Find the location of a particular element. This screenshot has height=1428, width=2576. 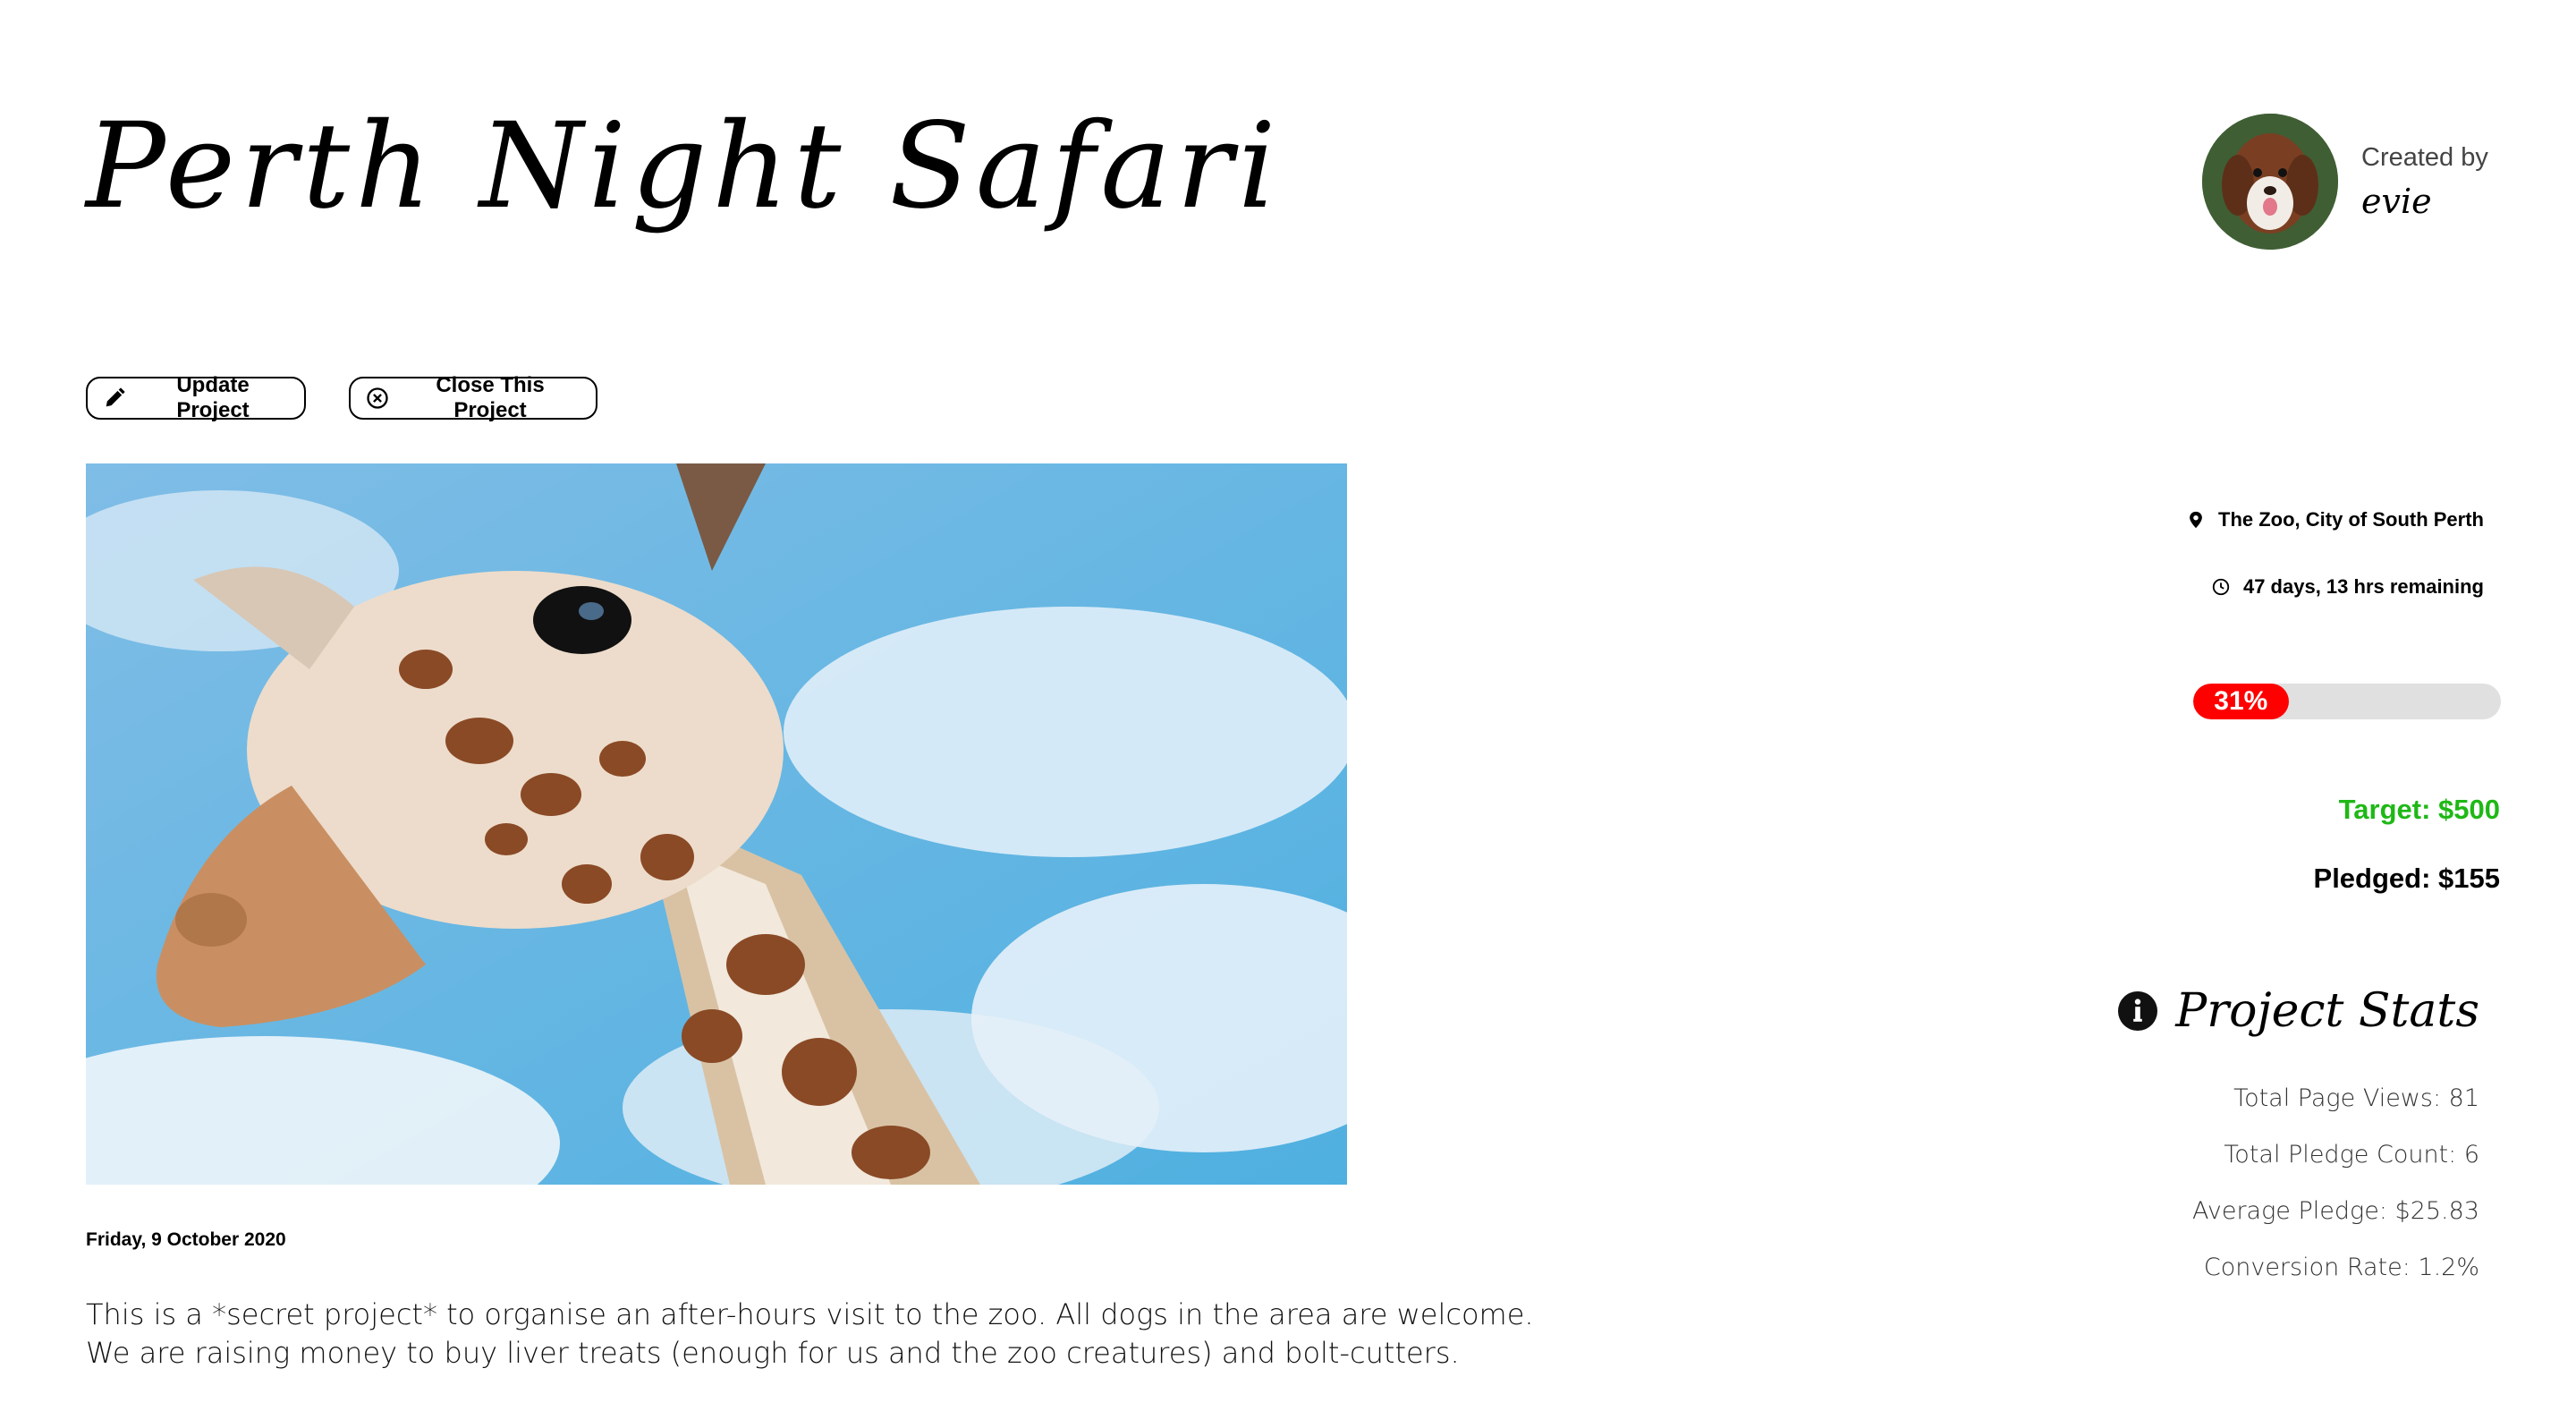

funding-progress-fill: 31% is located at coordinates (2241, 701).